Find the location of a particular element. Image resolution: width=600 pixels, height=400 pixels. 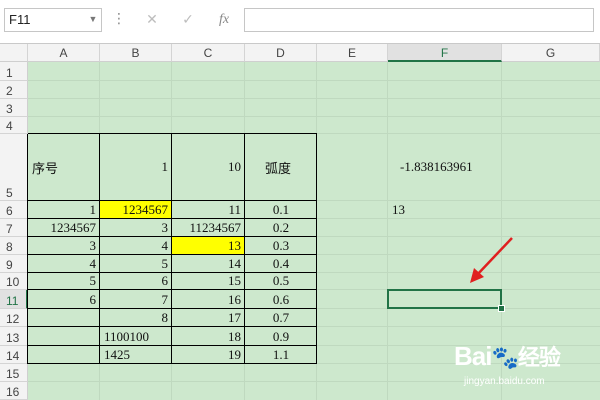

cell-a7: 1234567 is located at coordinates (64, 228).